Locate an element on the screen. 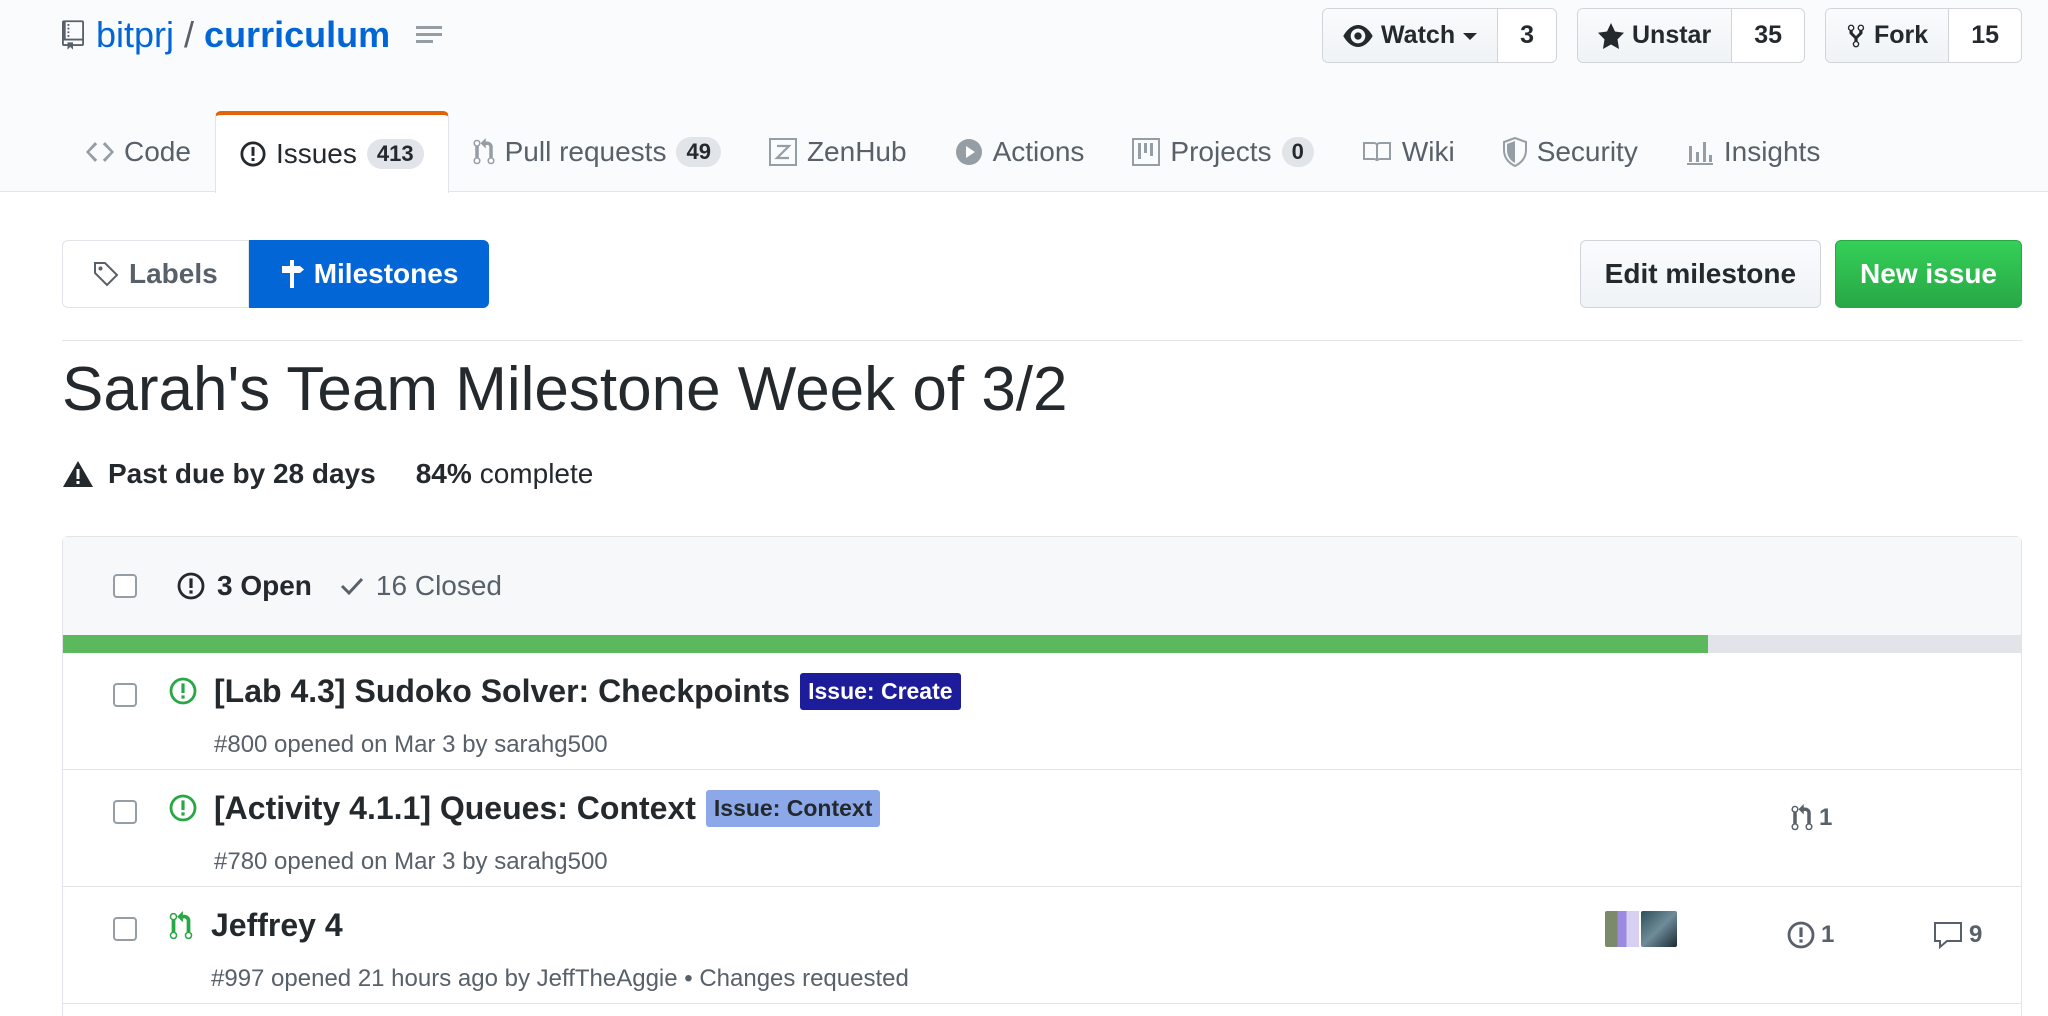  watch-button: Watch is located at coordinates (1411, 35).